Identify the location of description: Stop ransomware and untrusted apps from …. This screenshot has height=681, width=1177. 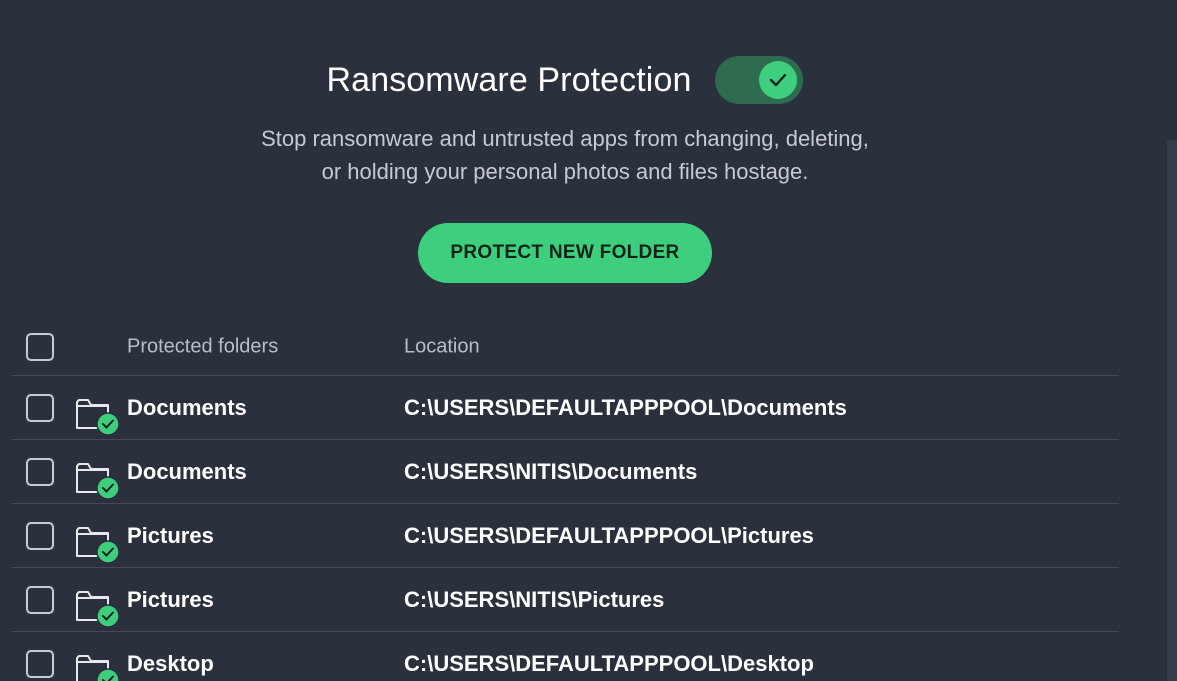
(565, 155).